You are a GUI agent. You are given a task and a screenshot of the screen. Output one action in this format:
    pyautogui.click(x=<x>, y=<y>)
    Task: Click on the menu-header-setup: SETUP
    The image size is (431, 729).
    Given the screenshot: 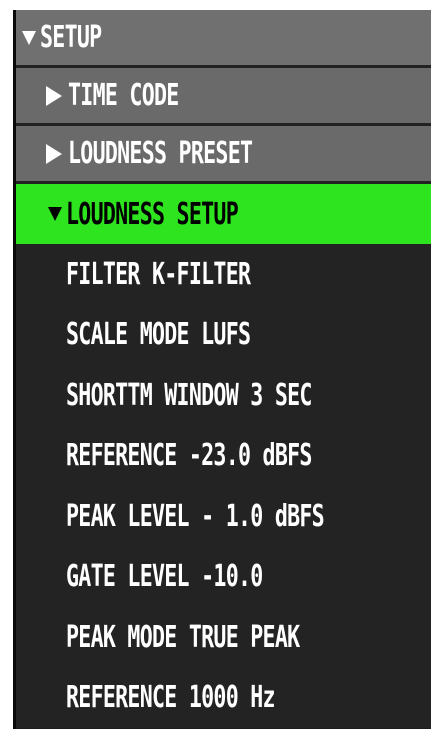 What is the action you would take?
    pyautogui.click(x=223, y=39)
    